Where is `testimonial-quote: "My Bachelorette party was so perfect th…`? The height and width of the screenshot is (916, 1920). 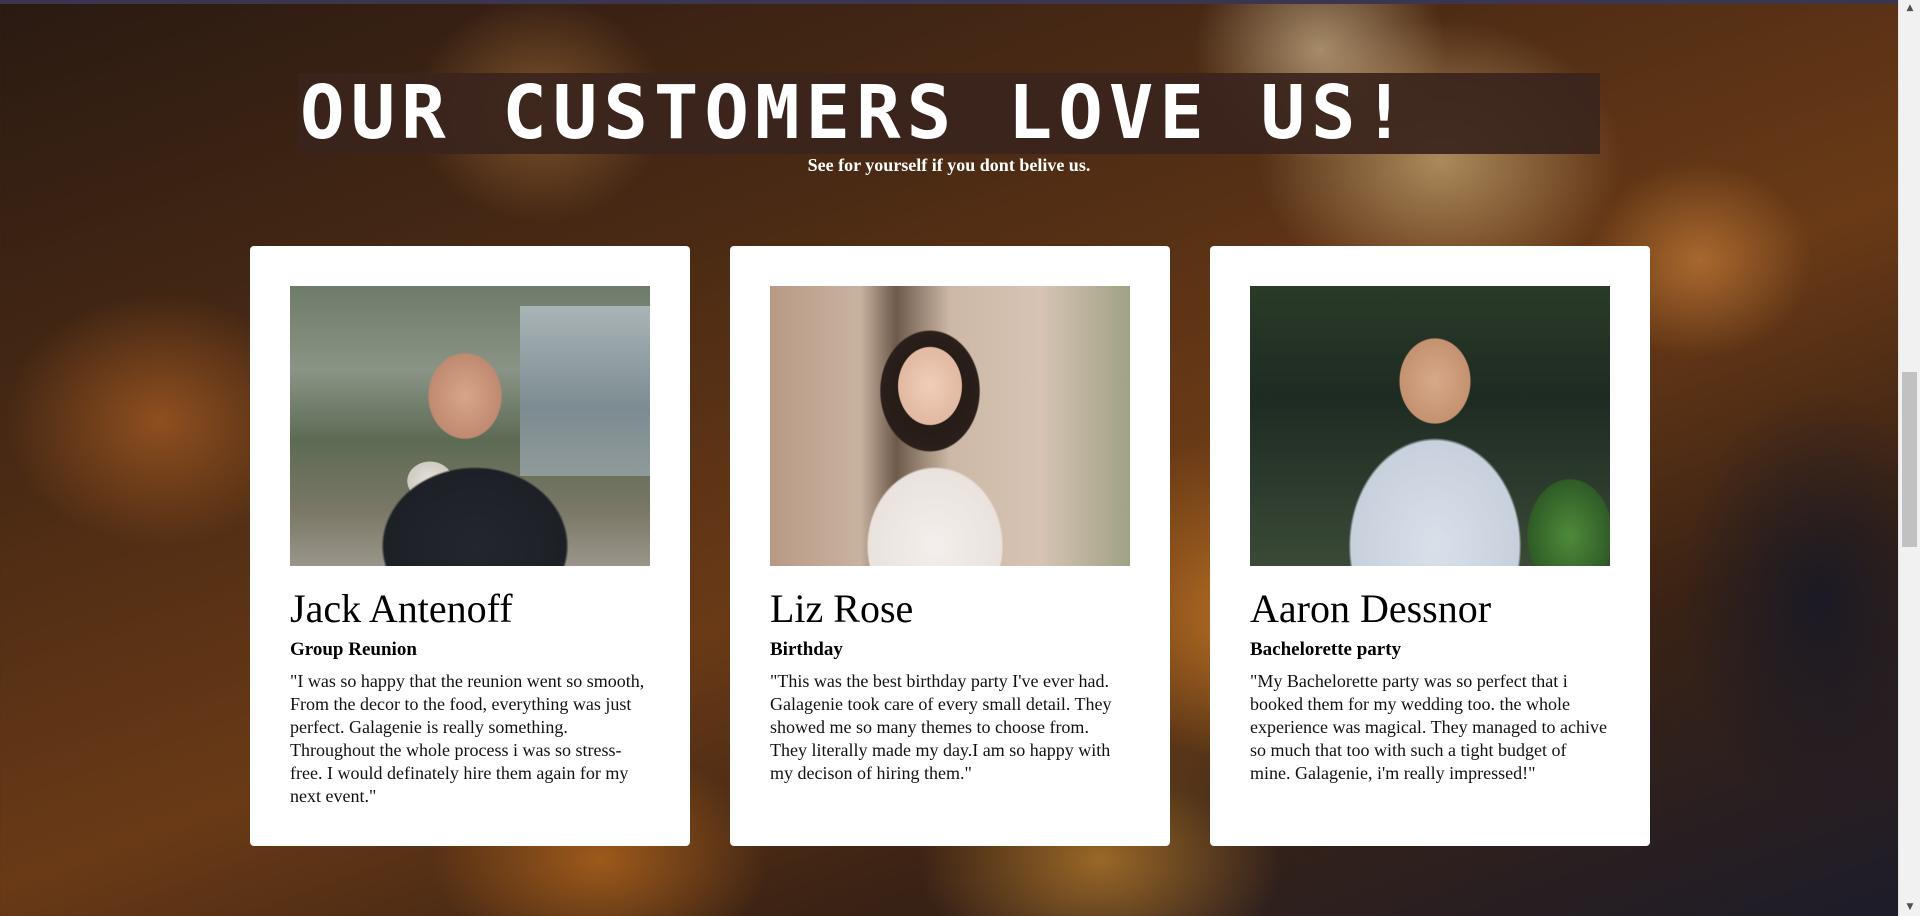 testimonial-quote: "My Bachelorette party was so perfect th… is located at coordinates (1429, 727).